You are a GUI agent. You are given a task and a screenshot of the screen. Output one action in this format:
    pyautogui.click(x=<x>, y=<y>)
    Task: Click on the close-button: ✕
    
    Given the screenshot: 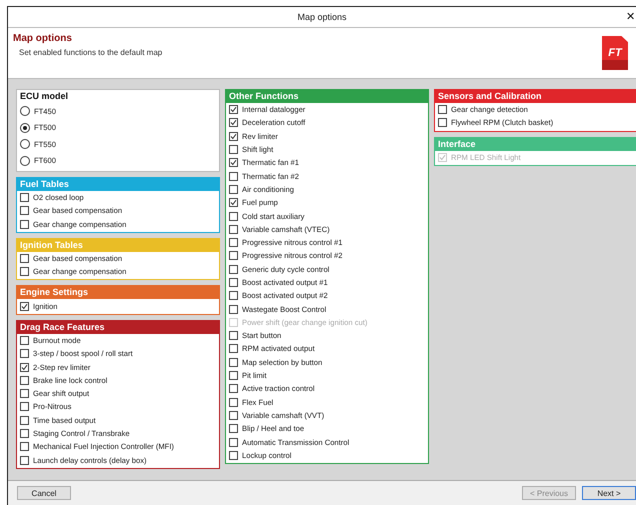 What is the action you would take?
    pyautogui.click(x=630, y=16)
    